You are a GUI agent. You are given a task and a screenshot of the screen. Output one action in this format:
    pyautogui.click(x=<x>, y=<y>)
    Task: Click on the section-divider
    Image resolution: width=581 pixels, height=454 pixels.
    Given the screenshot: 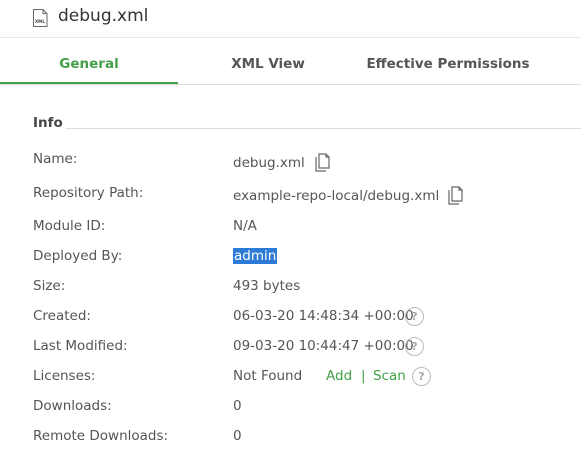 What is the action you would take?
    pyautogui.click(x=323, y=128)
    